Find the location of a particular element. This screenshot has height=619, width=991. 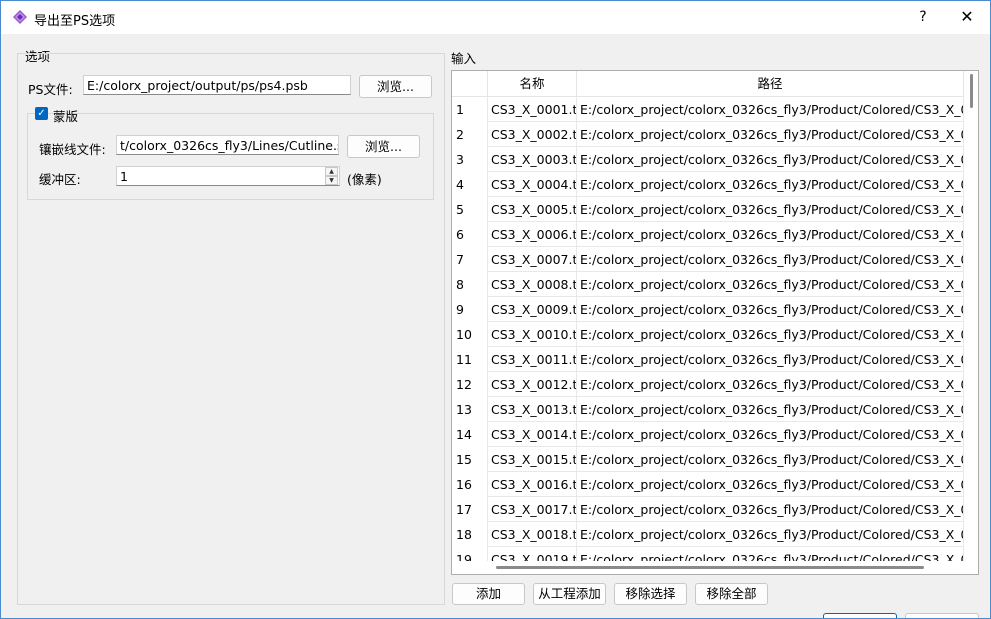

name-cell: CS3_X_0004.tif is located at coordinates (532, 184).